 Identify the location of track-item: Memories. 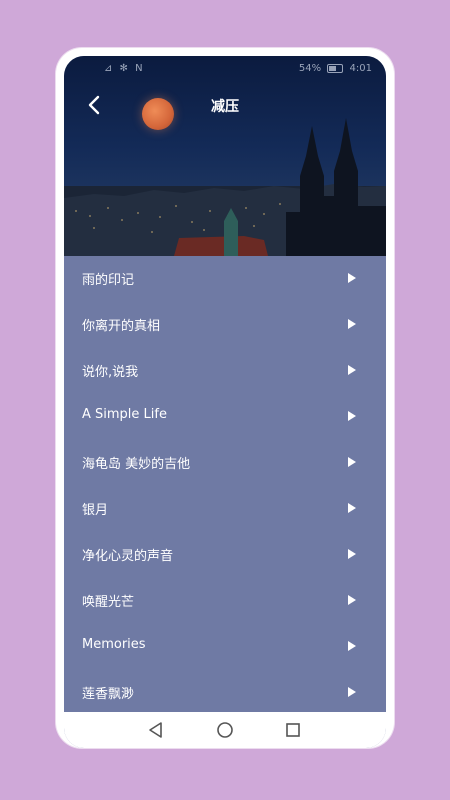
(225, 647).